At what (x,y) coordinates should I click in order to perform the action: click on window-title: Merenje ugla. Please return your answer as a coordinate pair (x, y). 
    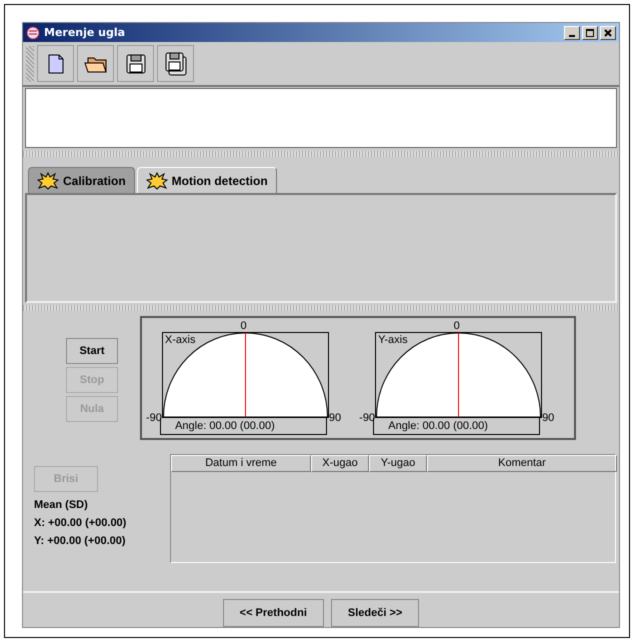
    Looking at the image, I should click on (85, 32).